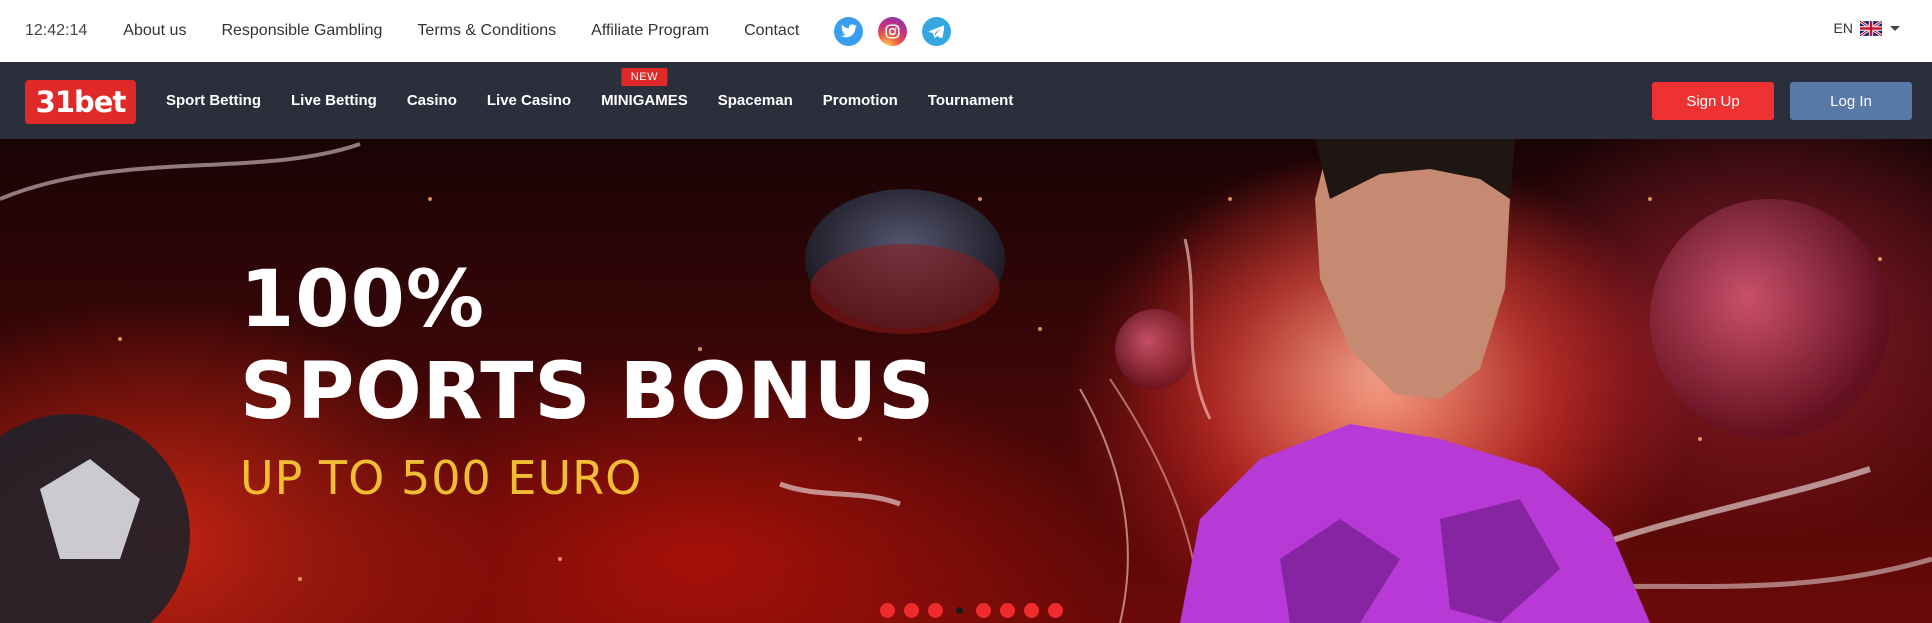 This screenshot has width=1932, height=623. Describe the element at coordinates (432, 100) in the screenshot. I see `nav-casino: Casino` at that location.